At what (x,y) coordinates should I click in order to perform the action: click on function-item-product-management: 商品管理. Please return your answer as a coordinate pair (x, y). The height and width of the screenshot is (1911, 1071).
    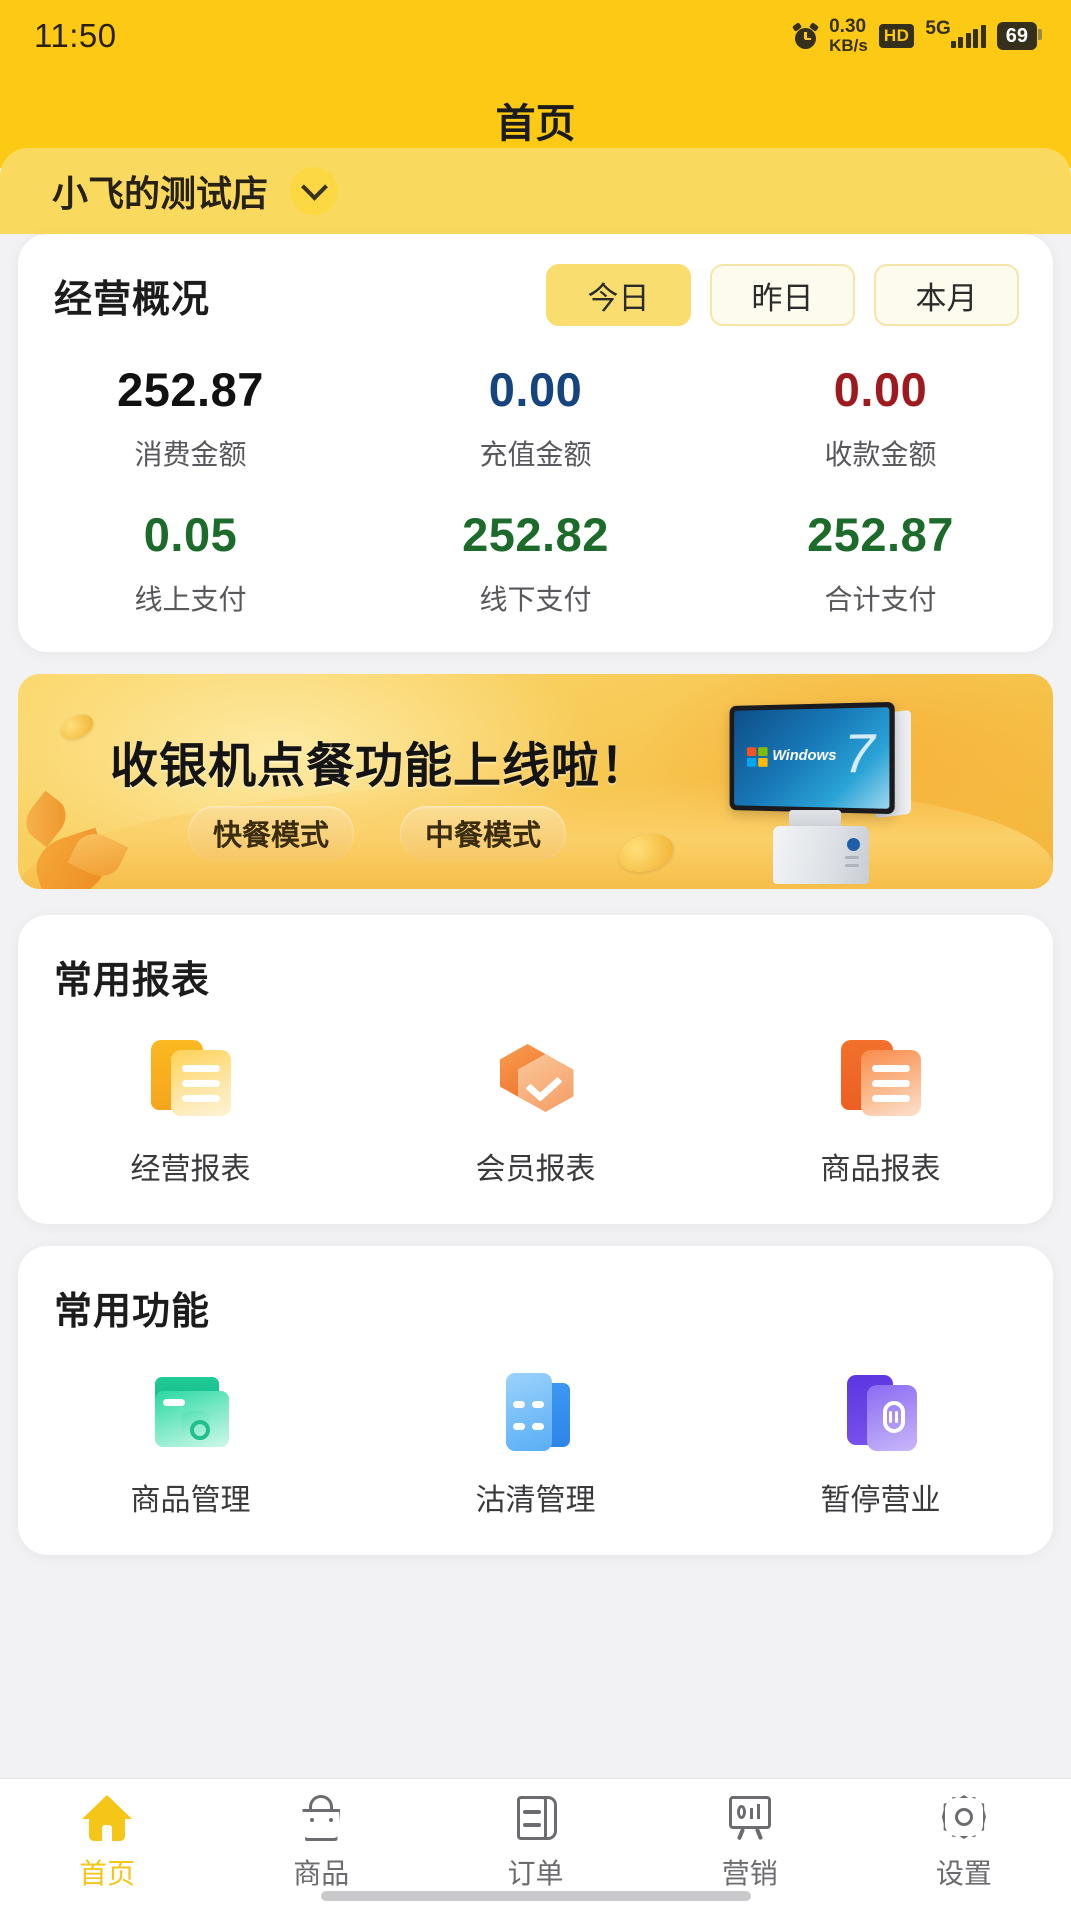
    Looking at the image, I should click on (190, 1440).